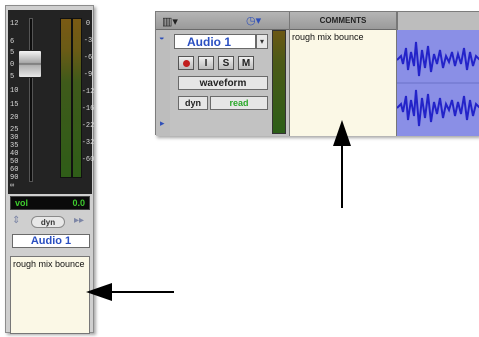  Describe the element at coordinates (226, 63) in the screenshot. I see `solo-button: S` at that location.